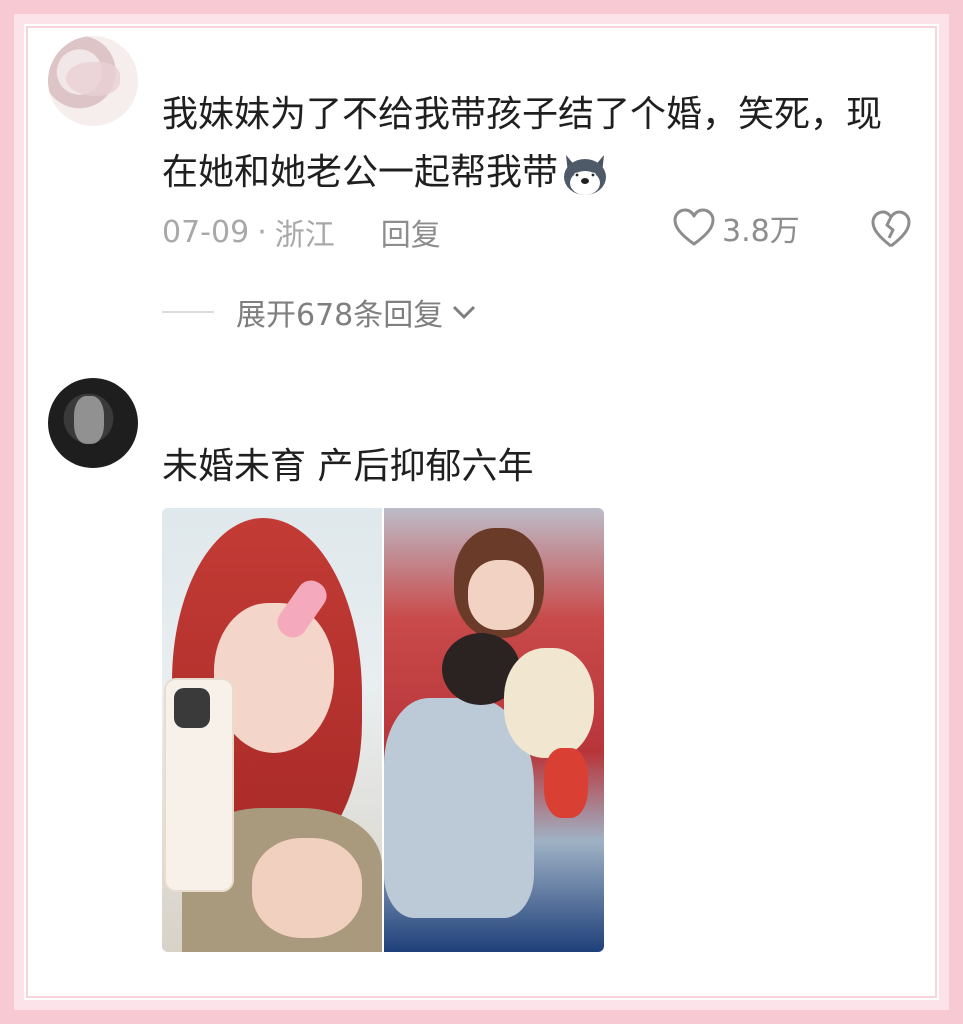 The width and height of the screenshot is (963, 1024). Describe the element at coordinates (494, 730) in the screenshot. I see `photo-mother-with-children` at that location.